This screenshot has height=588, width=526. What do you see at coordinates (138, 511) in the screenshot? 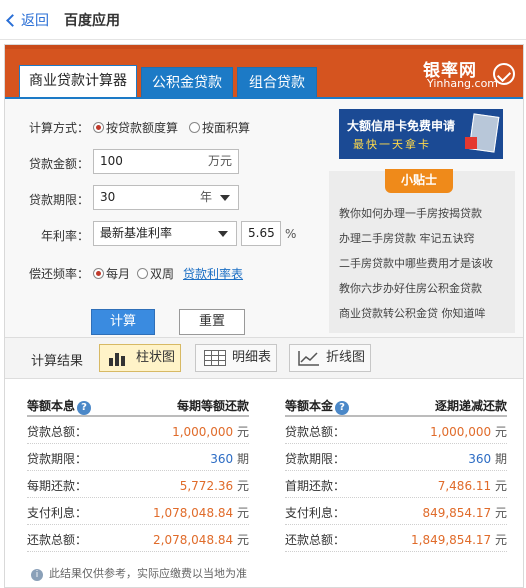
I see `table-row: 支付利息： 1,078,048.84 元` at bounding box center [138, 511].